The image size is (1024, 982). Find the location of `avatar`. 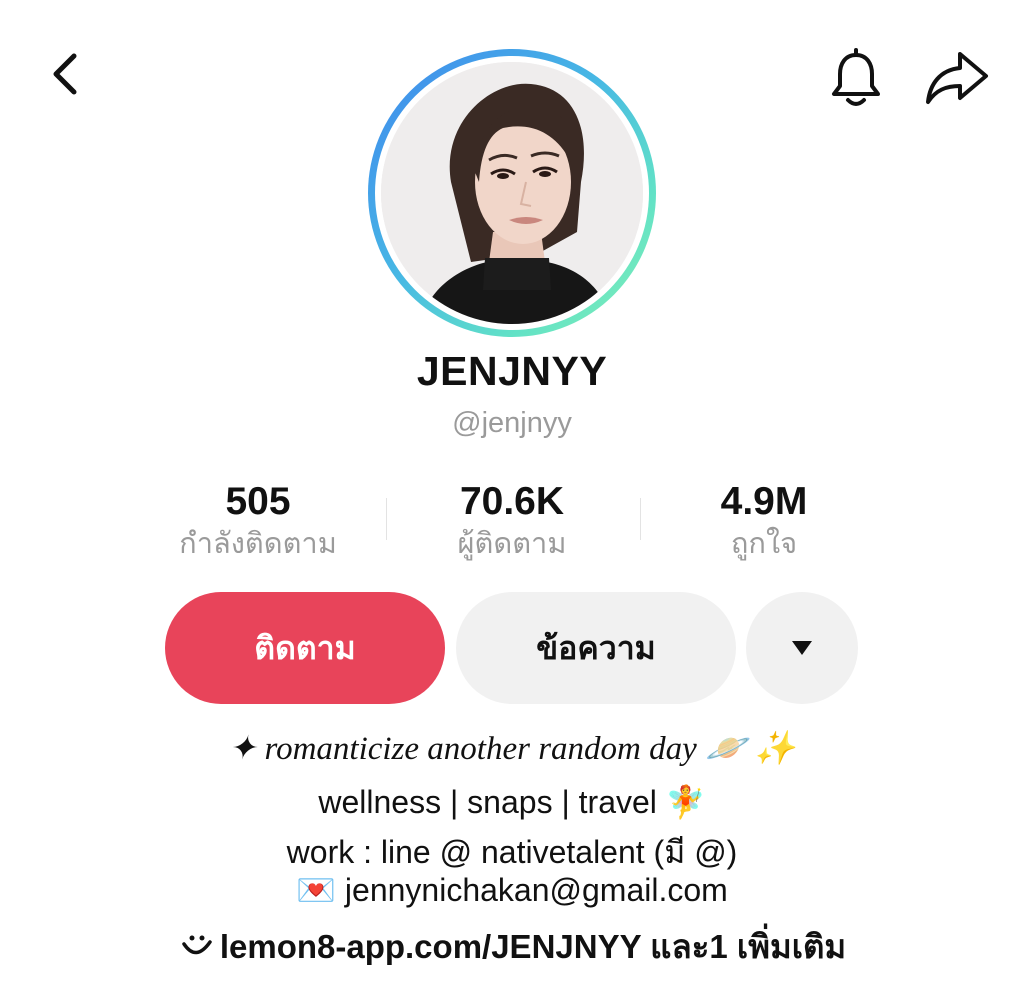

avatar is located at coordinates (512, 193).